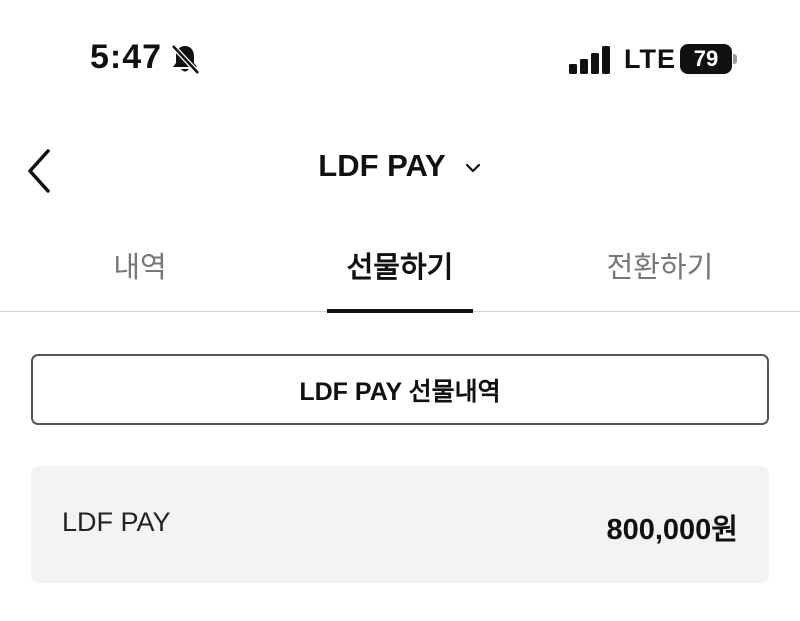  Describe the element at coordinates (660, 278) in the screenshot. I see `tab-convert: 전환하기` at that location.